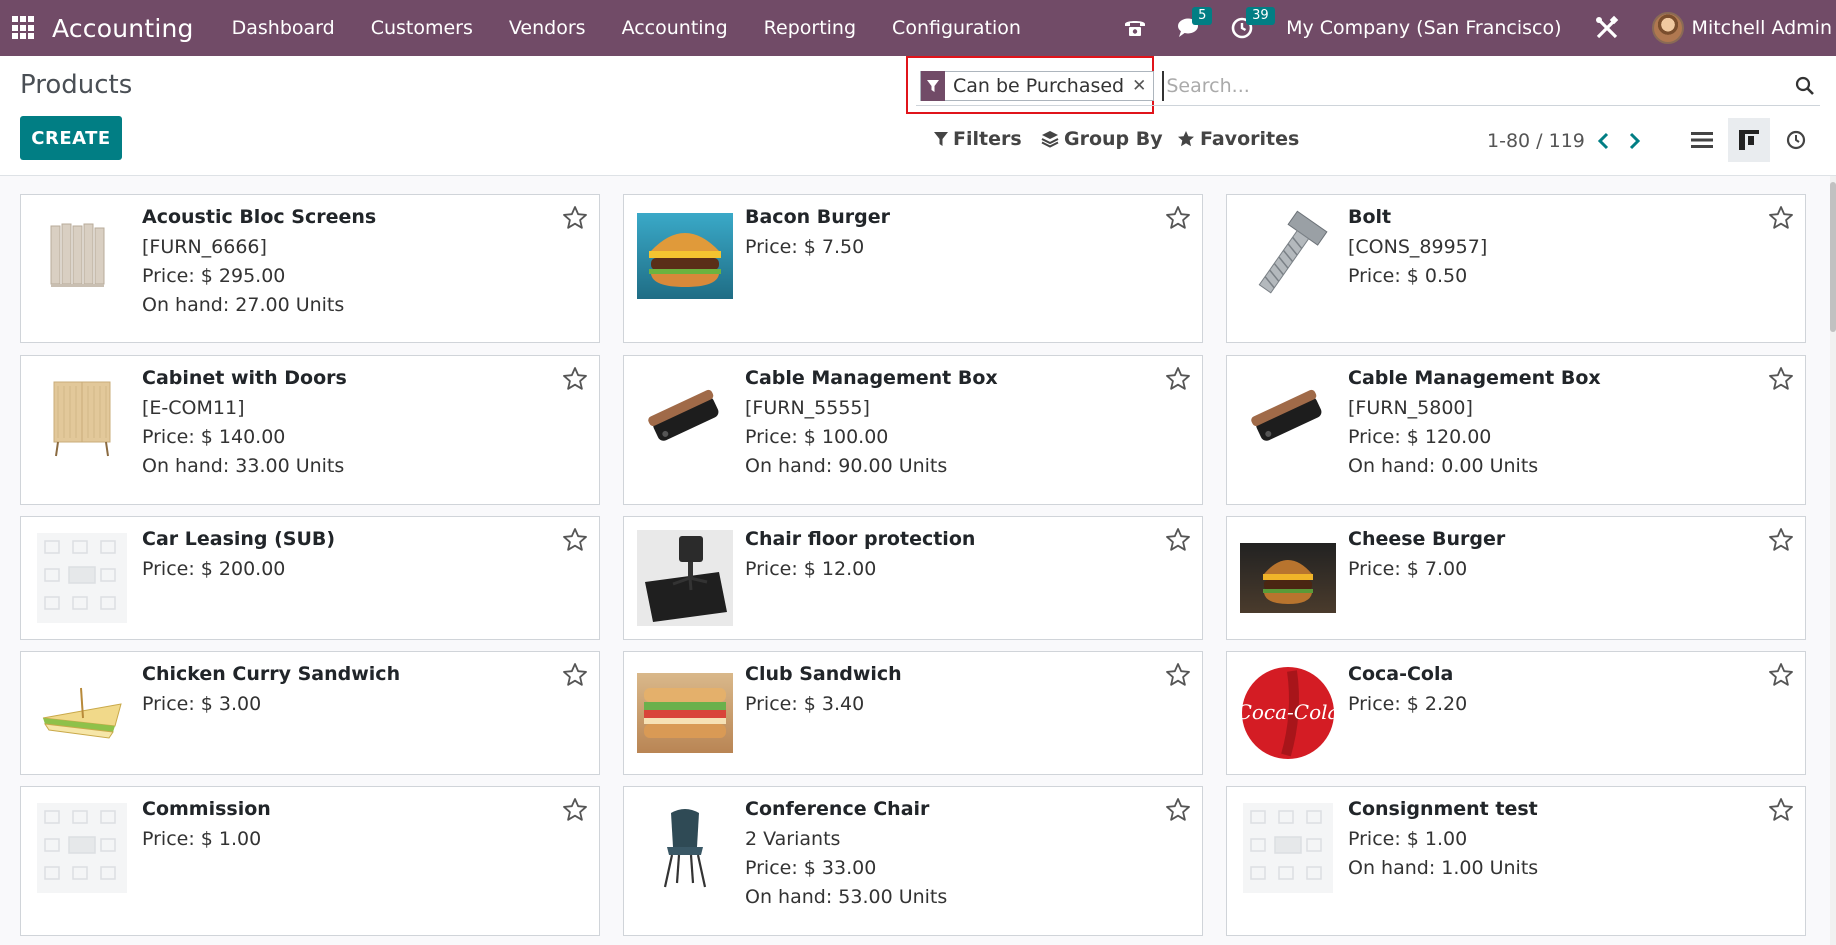 The width and height of the screenshot is (1836, 945). I want to click on product-info-line: Price: $ 140.00, so click(214, 437).